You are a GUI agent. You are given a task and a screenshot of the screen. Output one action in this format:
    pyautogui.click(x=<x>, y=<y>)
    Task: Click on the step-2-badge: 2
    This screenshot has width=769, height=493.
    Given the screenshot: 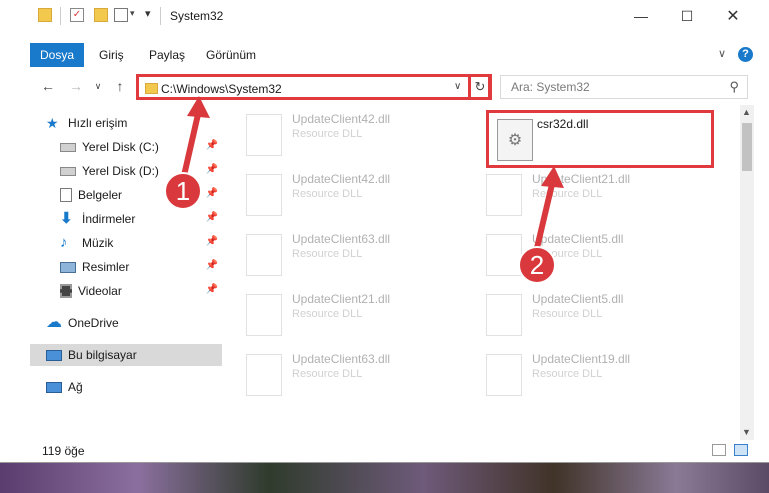 What is the action you would take?
    pyautogui.click(x=537, y=265)
    